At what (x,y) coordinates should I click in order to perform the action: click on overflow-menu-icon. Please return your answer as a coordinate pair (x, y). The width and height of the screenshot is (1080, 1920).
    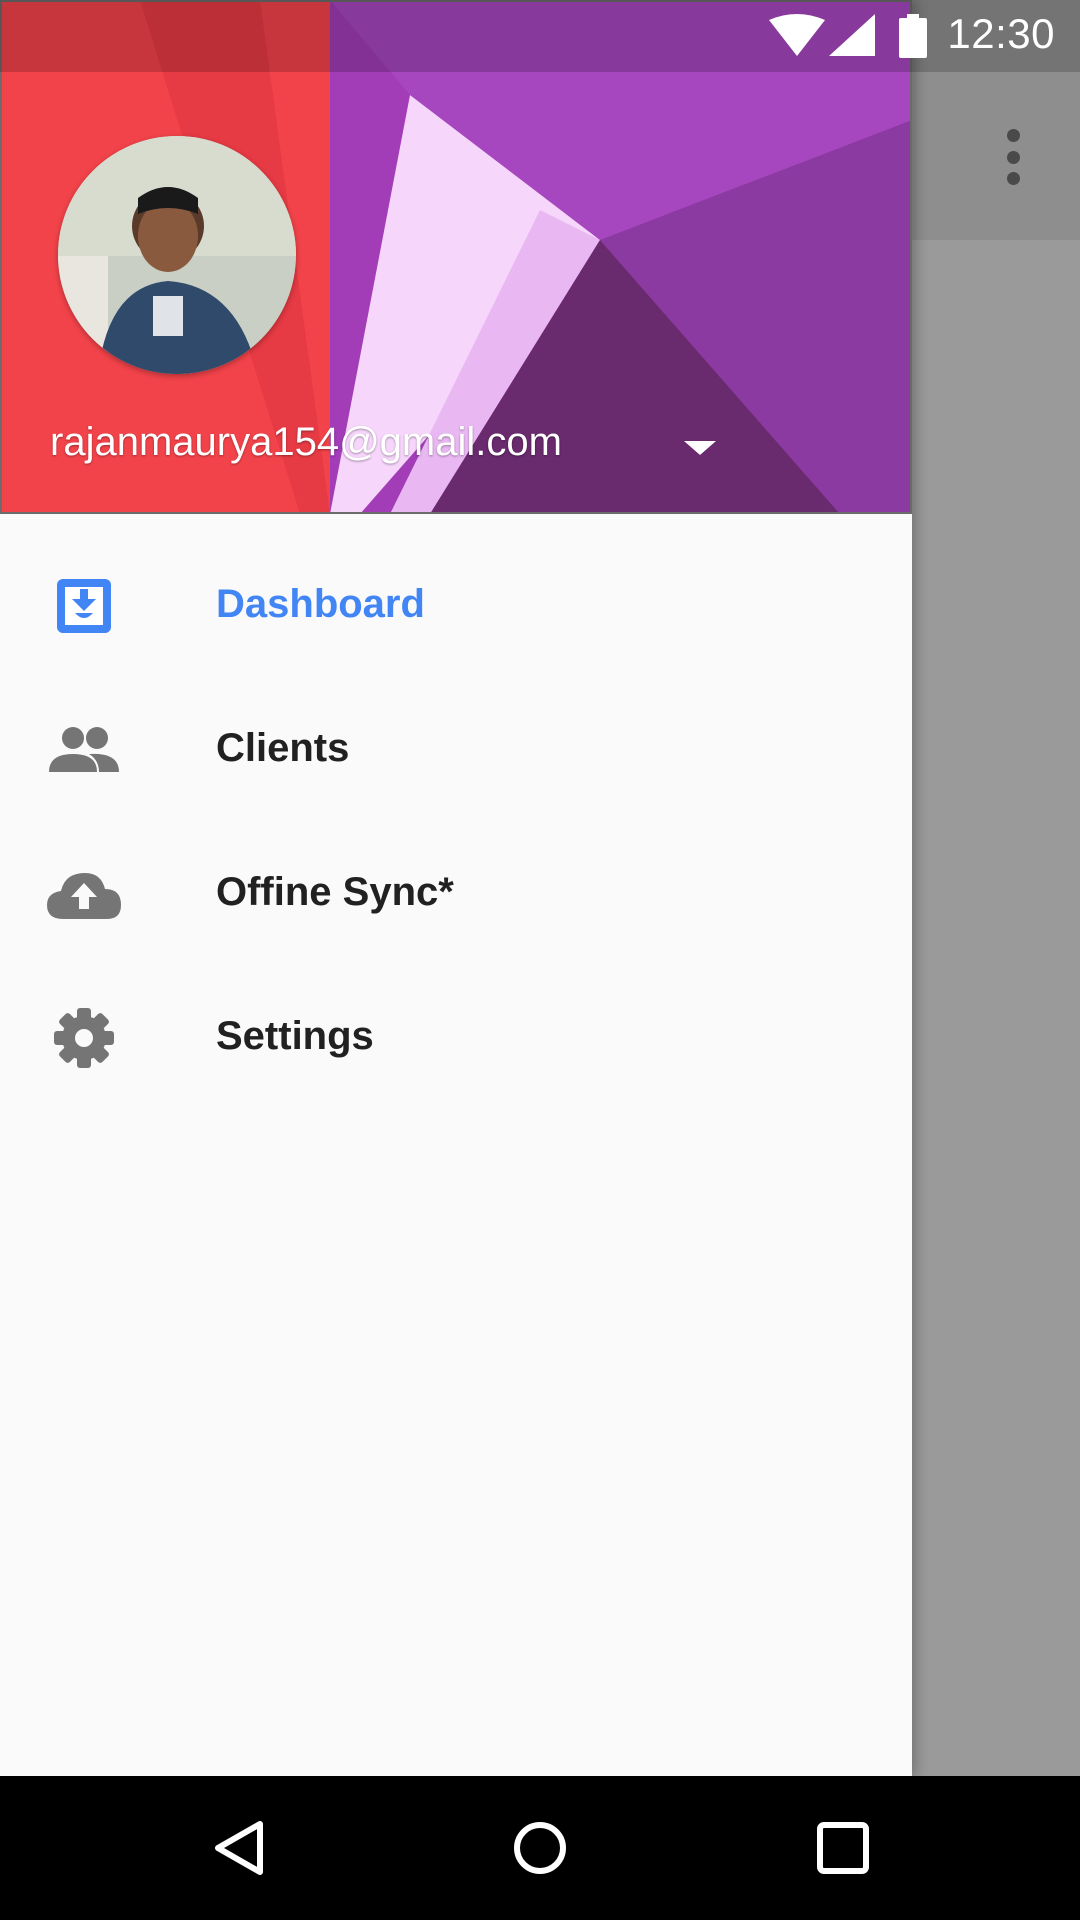
    Looking at the image, I should click on (1013, 157).